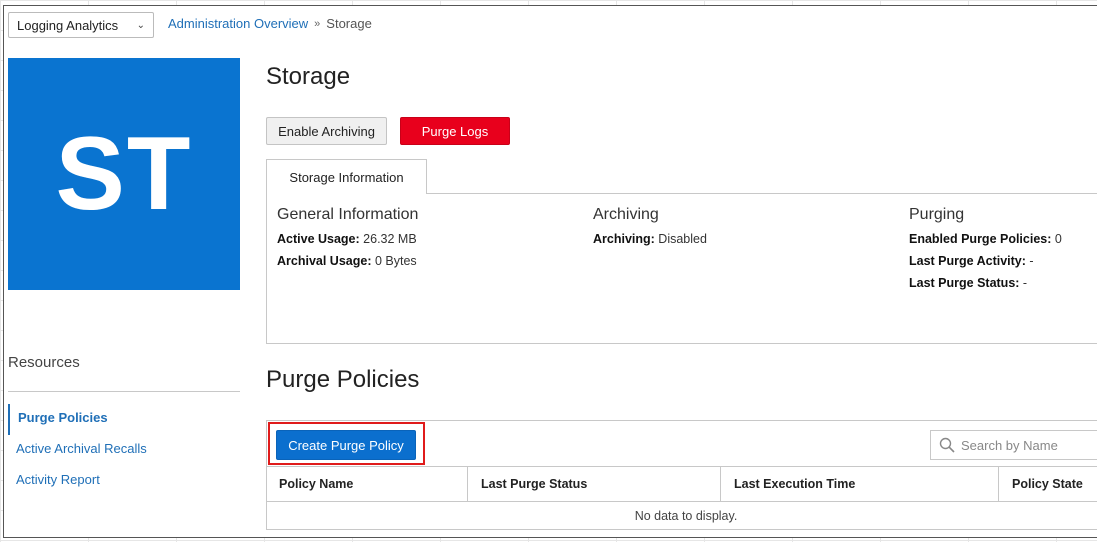  Describe the element at coordinates (686, 516) in the screenshot. I see `table-empty-message: No data to display.` at that location.